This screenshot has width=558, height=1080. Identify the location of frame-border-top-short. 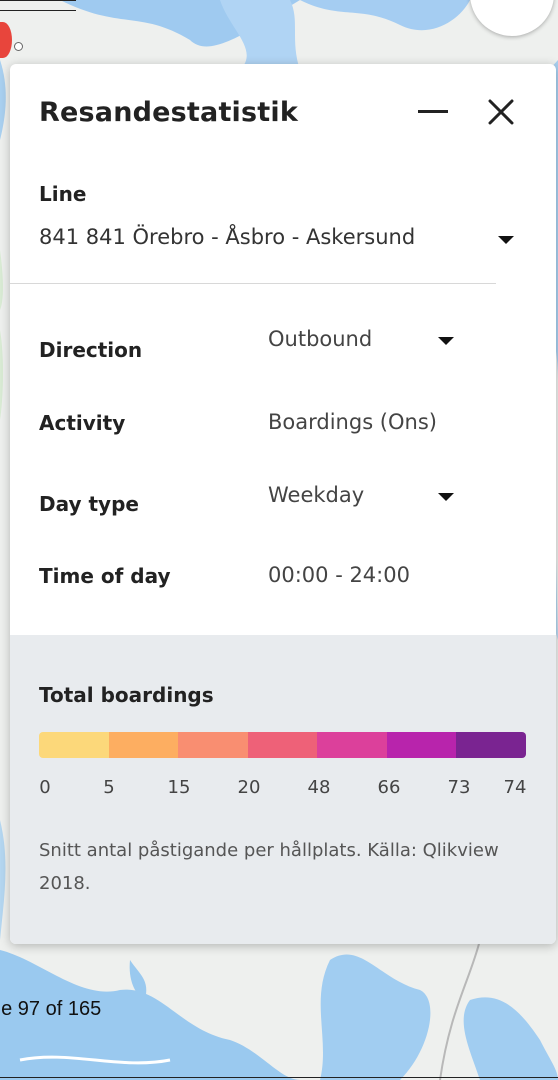
(38, 10).